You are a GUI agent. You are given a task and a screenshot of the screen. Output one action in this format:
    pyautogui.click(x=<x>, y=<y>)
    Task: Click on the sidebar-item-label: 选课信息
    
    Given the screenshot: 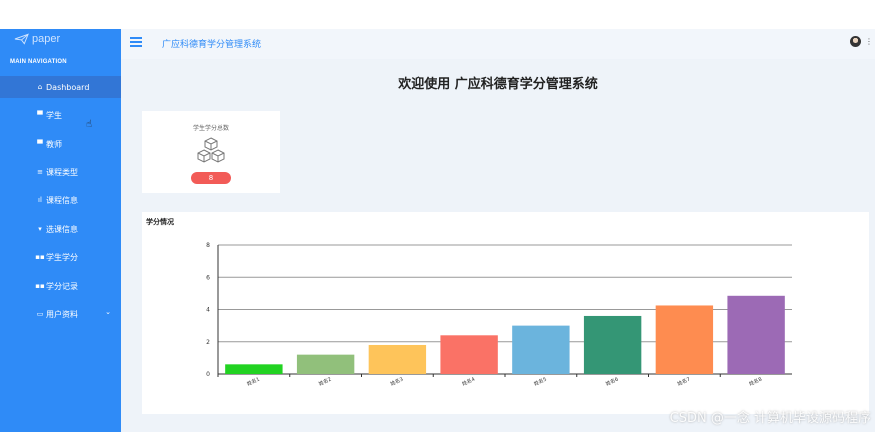 What is the action you would take?
    pyautogui.click(x=62, y=229)
    